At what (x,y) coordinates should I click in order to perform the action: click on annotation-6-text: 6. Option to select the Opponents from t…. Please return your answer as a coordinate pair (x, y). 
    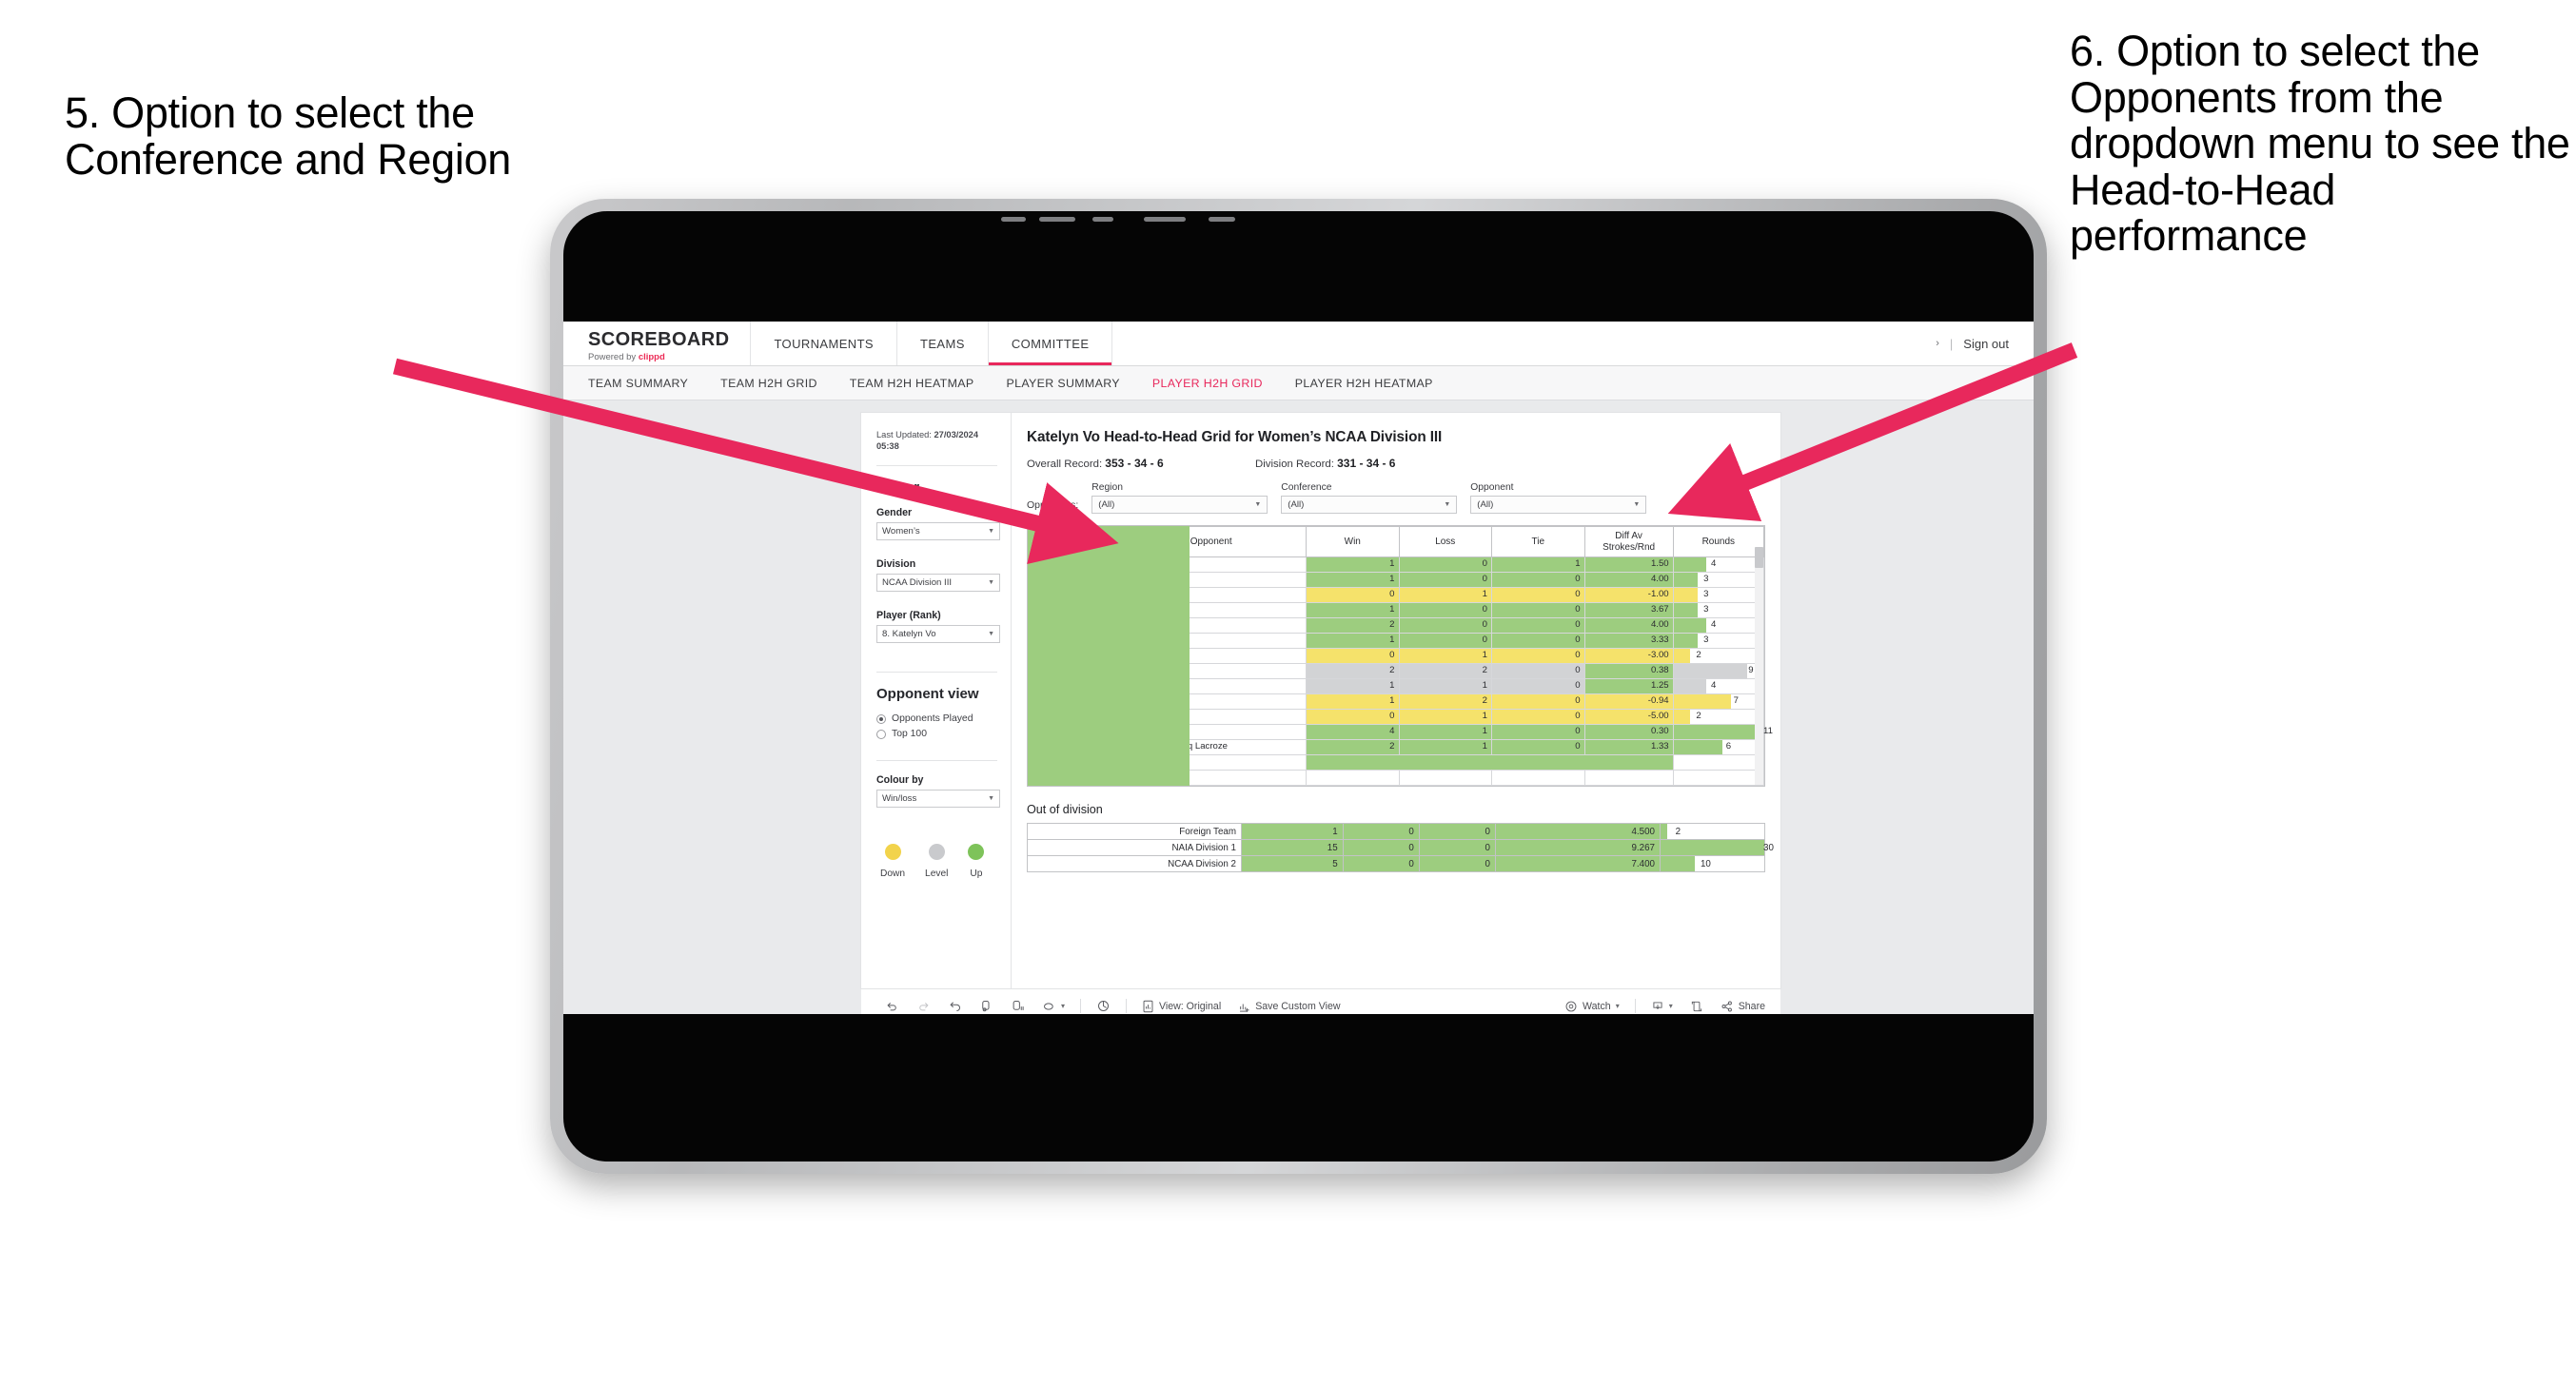
    Looking at the image, I should click on (2320, 144).